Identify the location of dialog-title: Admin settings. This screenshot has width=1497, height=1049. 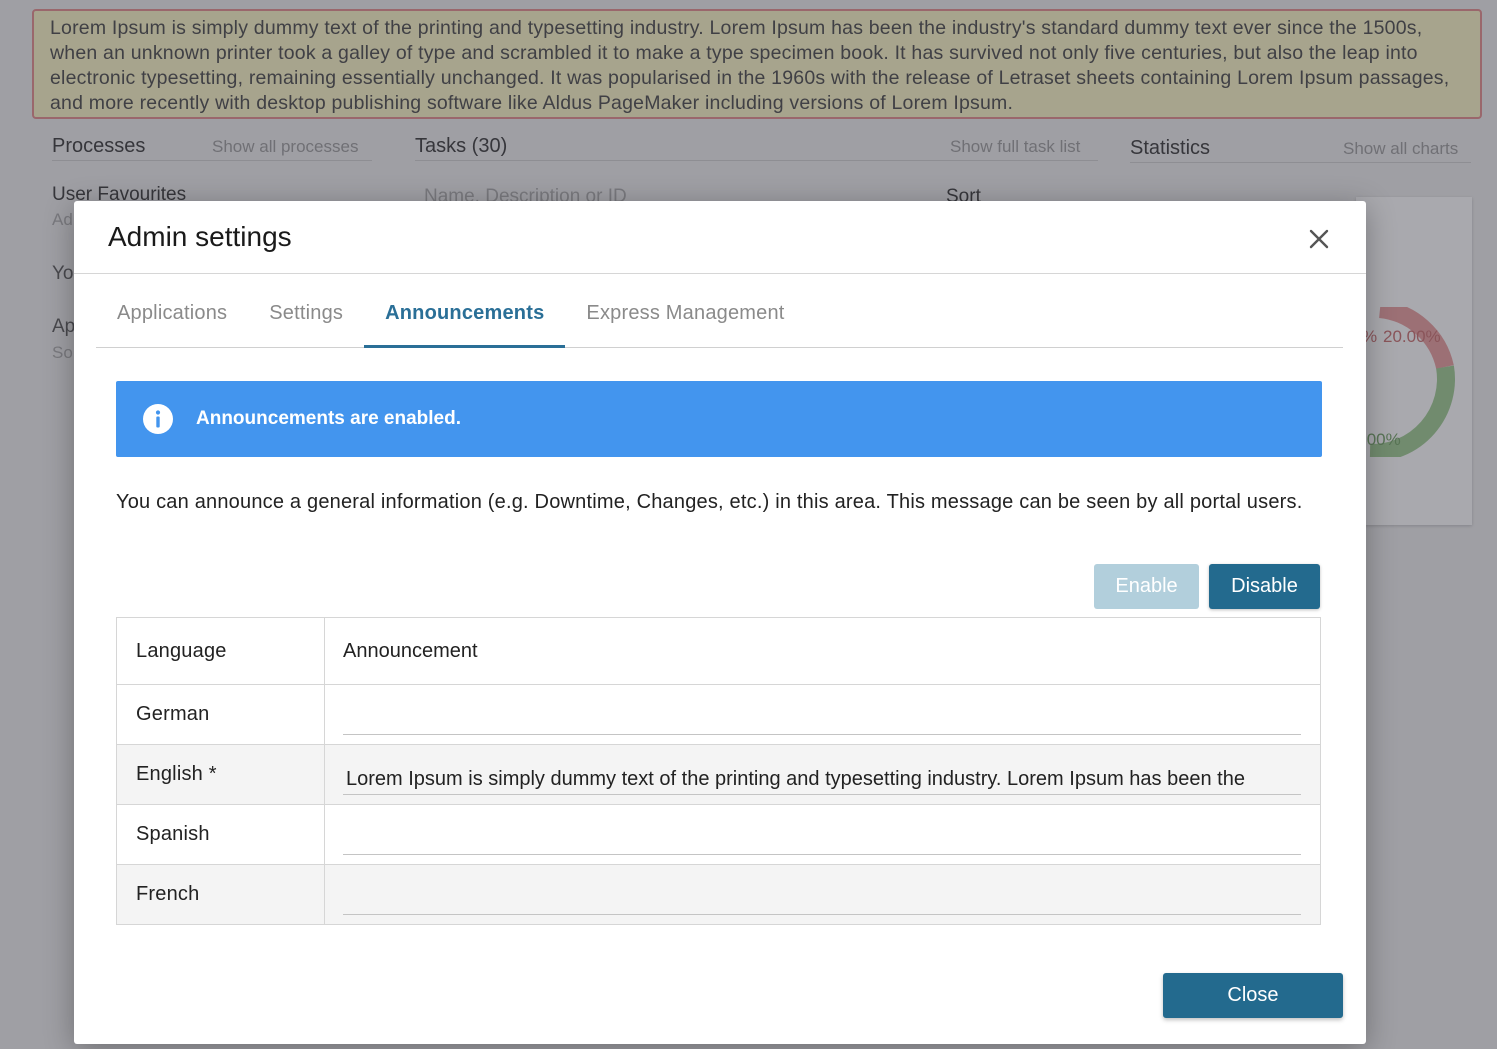
(200, 236).